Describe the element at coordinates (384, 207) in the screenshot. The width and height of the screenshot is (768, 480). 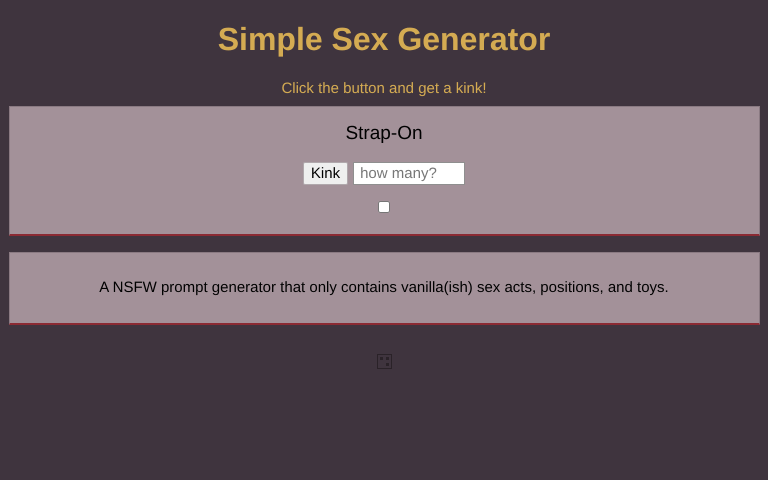
I see `checkbox` at that location.